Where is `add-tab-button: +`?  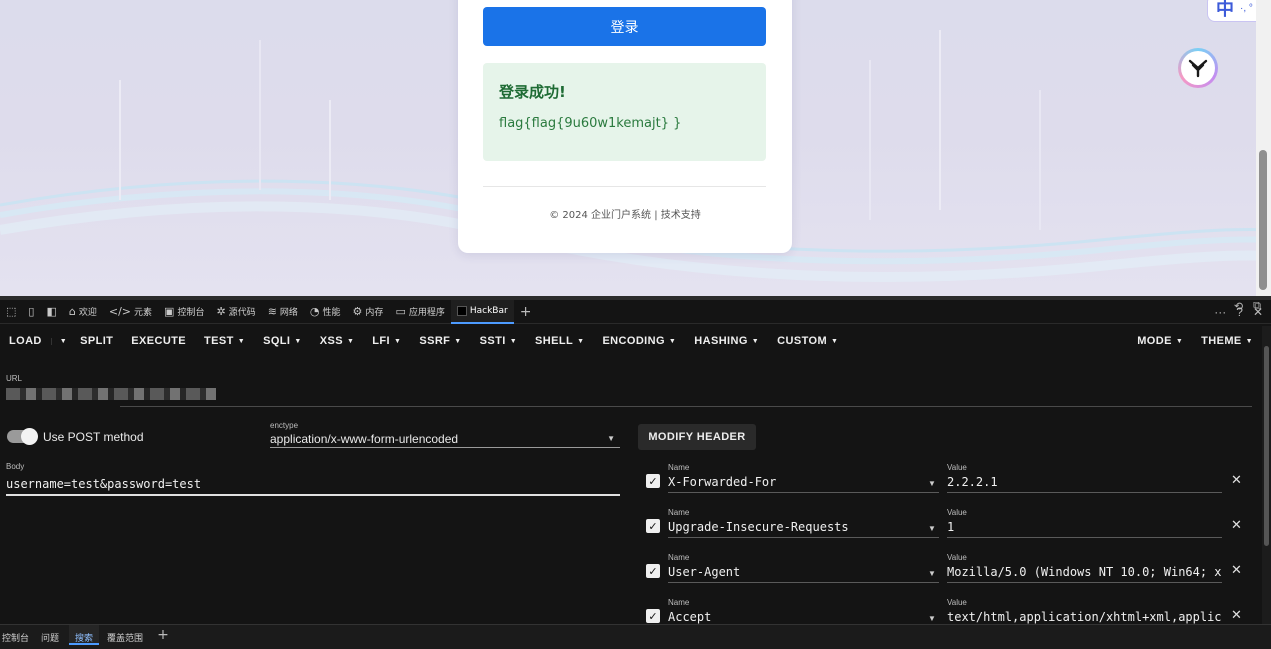 add-tab-button: + is located at coordinates (526, 312).